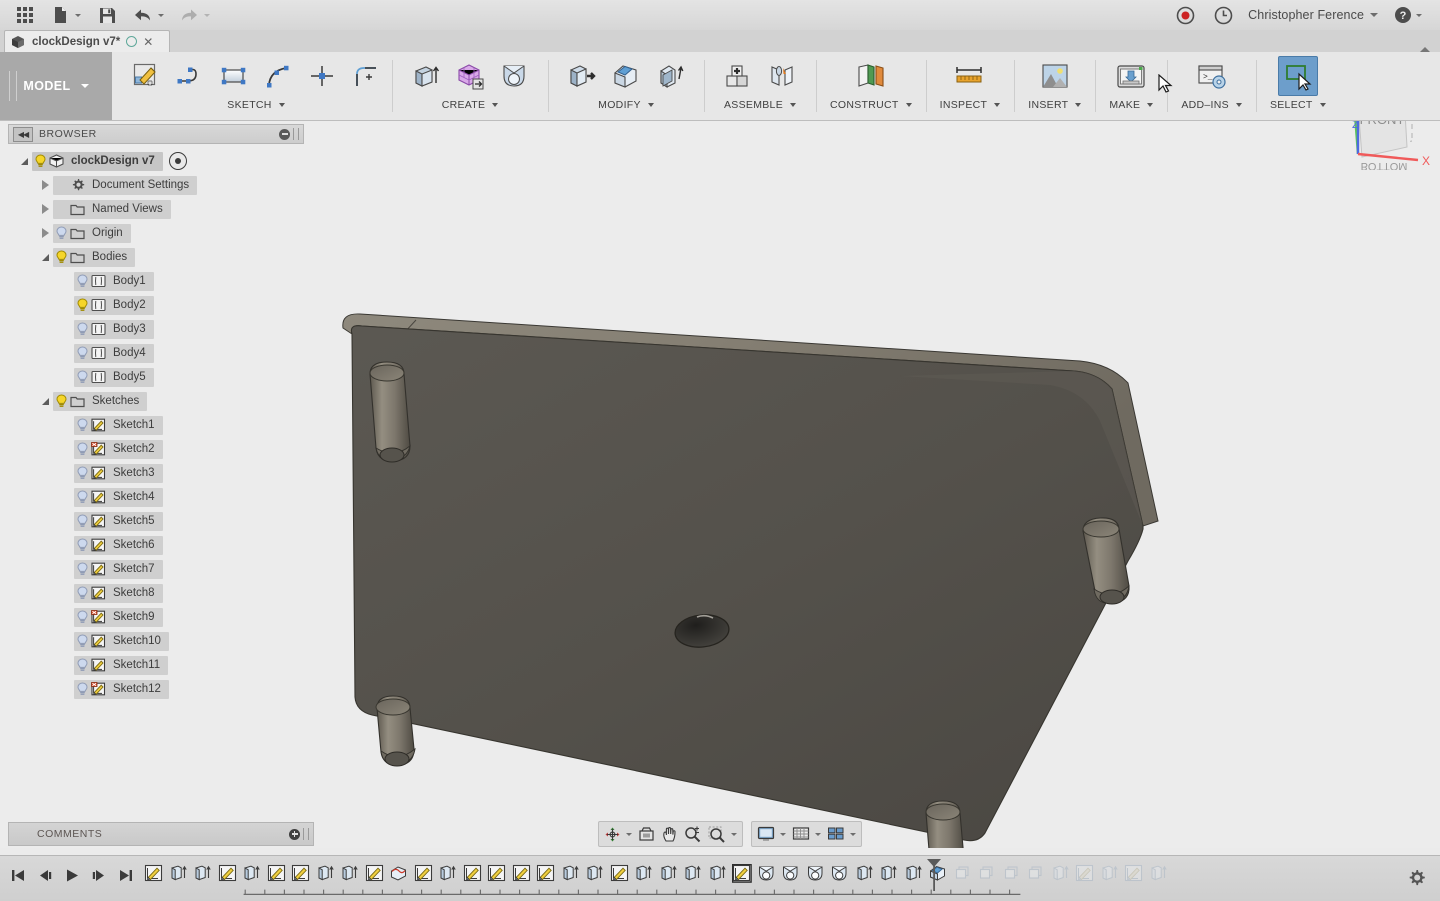 Image resolution: width=1440 pixels, height=901 pixels. Describe the element at coordinates (156, 689) in the screenshot. I see `browser-tree-item-sketch12: Sketch12` at that location.